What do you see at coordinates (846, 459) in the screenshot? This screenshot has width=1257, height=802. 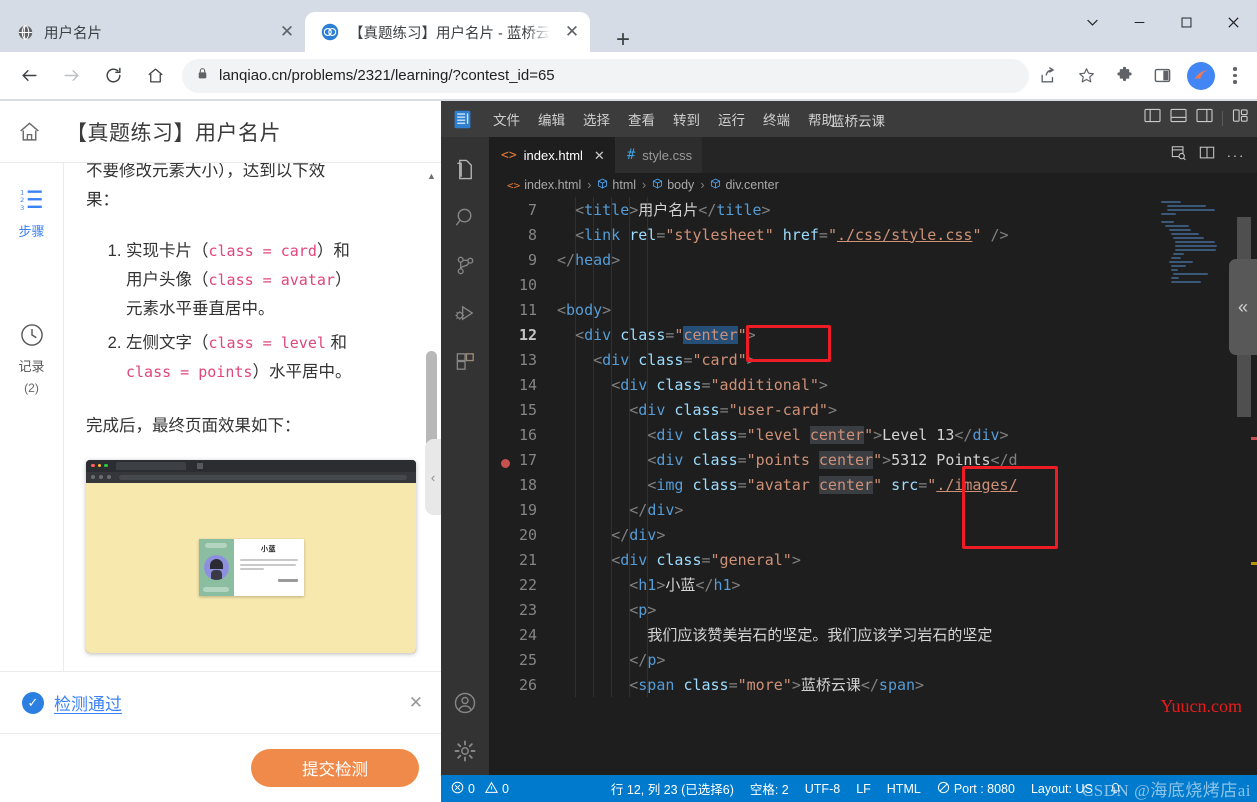 I see `code-token: center` at bounding box center [846, 459].